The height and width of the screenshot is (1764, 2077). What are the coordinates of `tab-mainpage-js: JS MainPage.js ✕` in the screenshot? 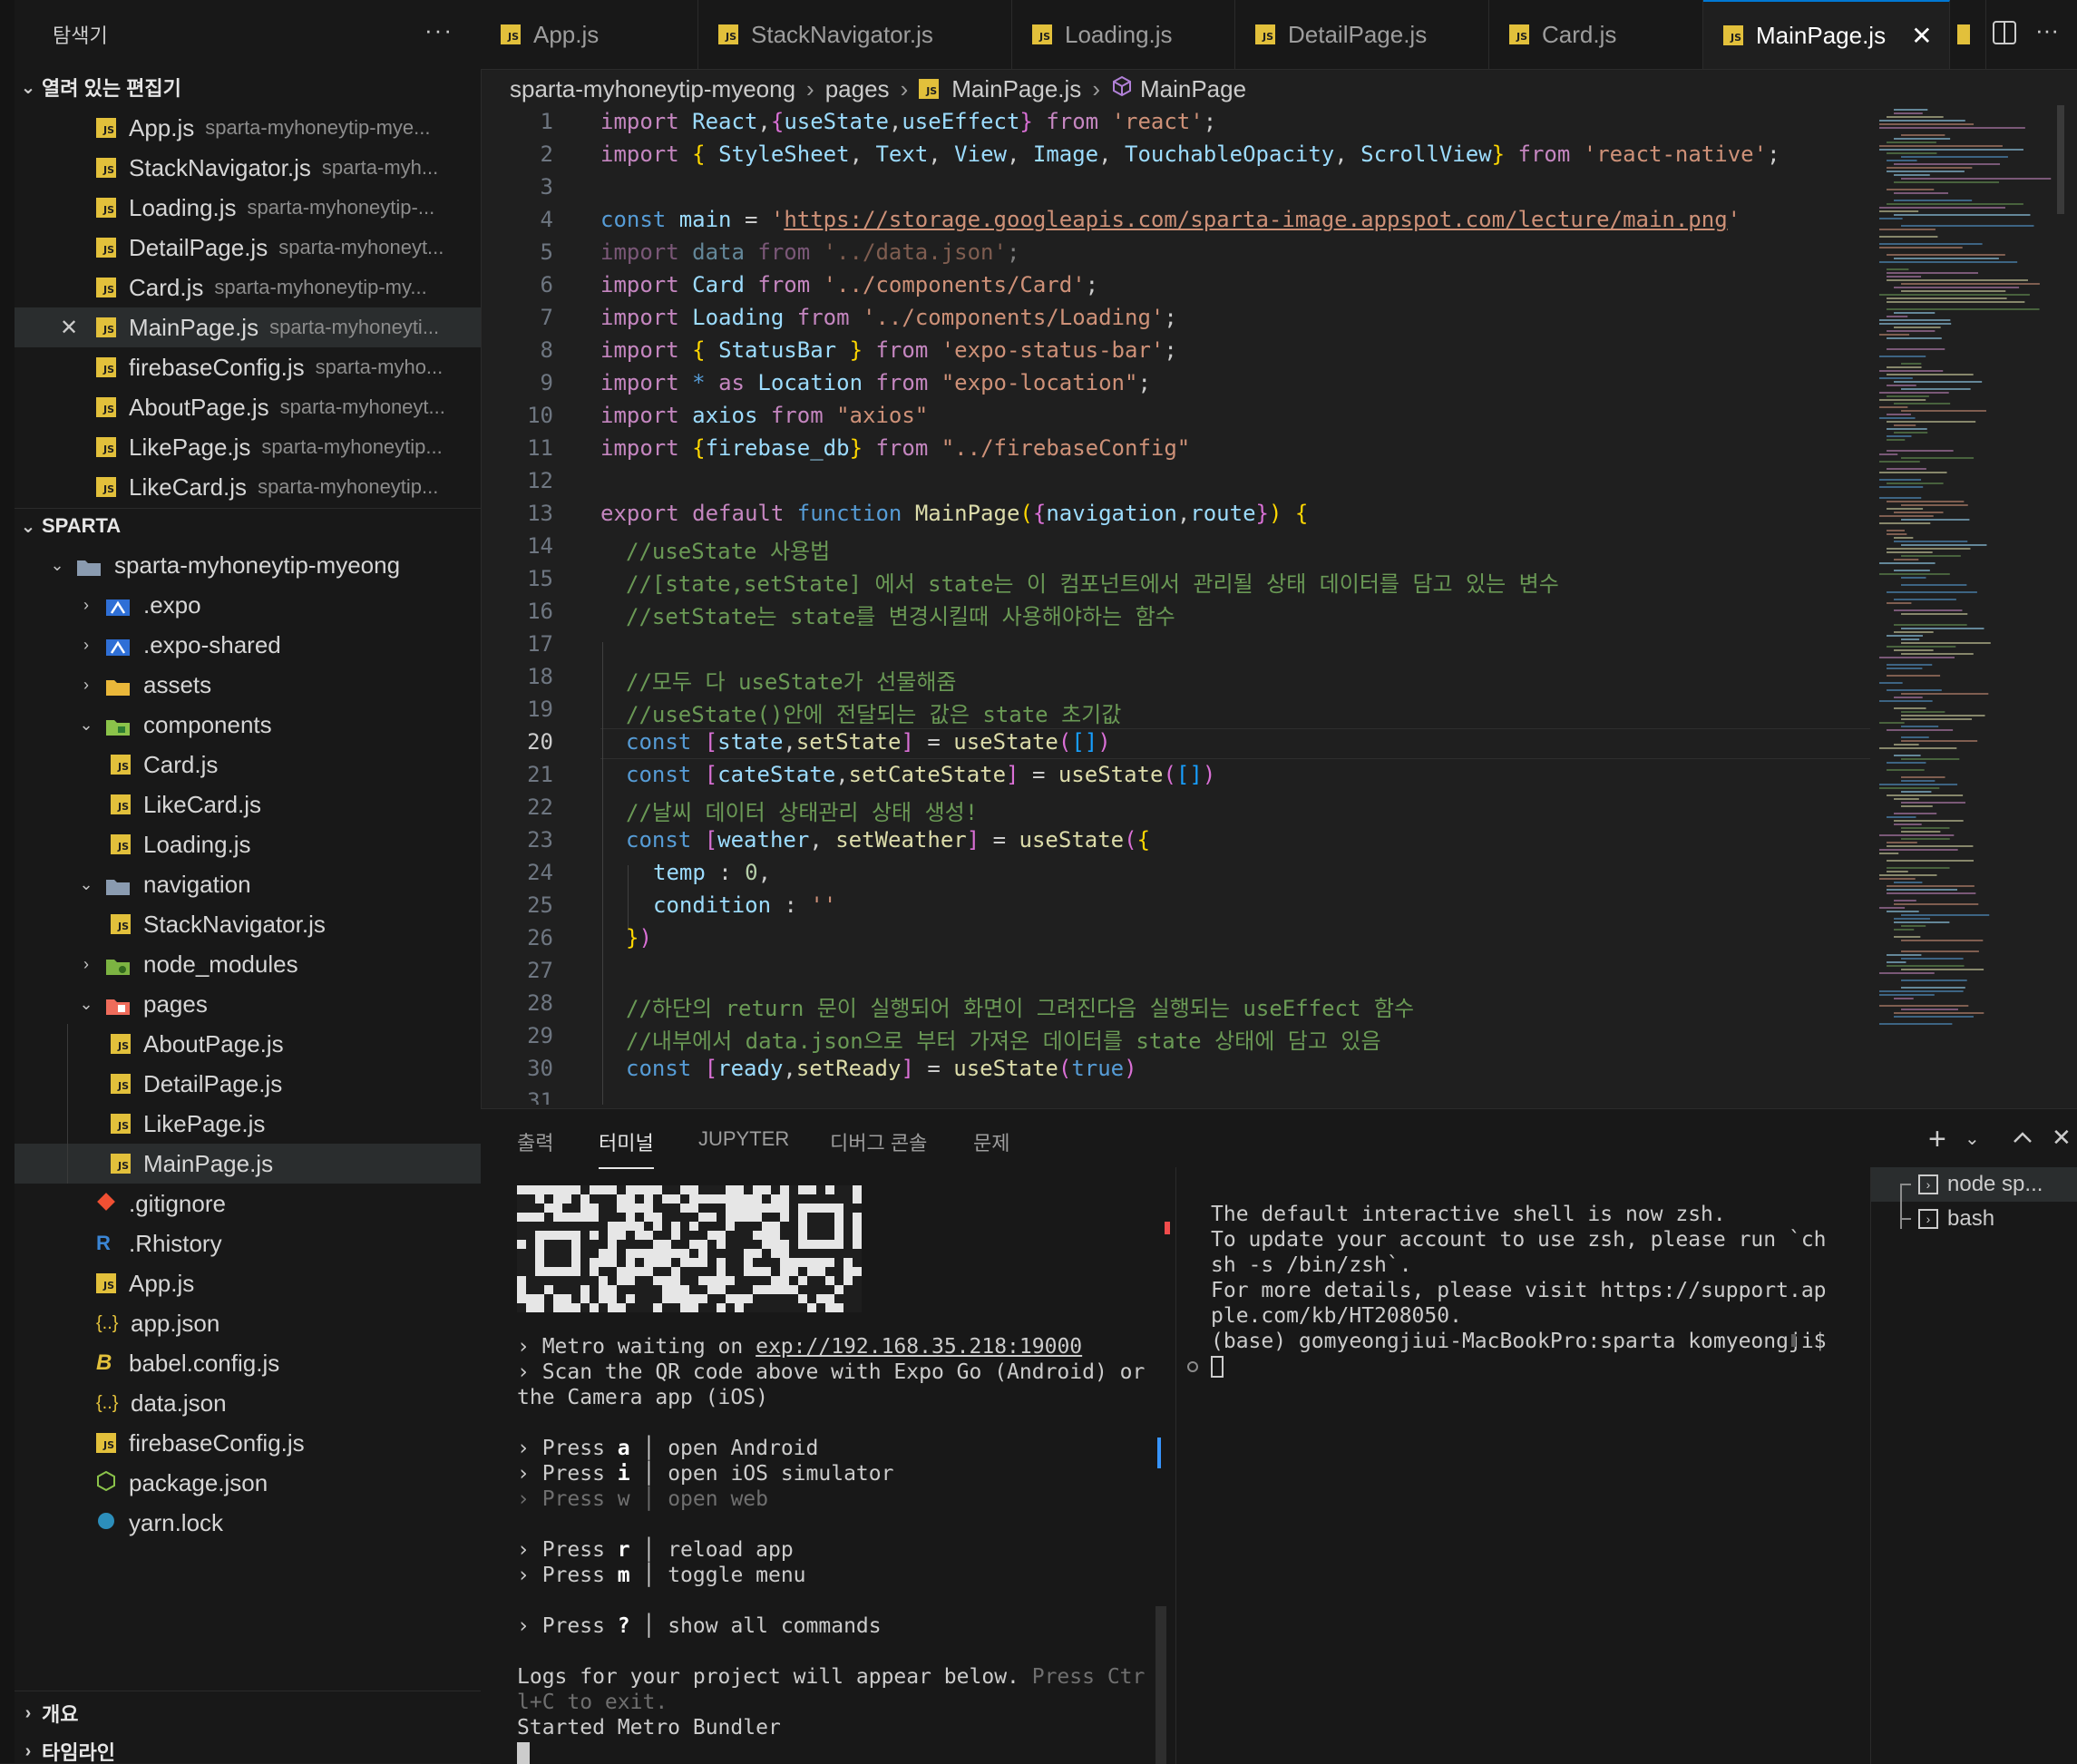 It's located at (1826, 34).